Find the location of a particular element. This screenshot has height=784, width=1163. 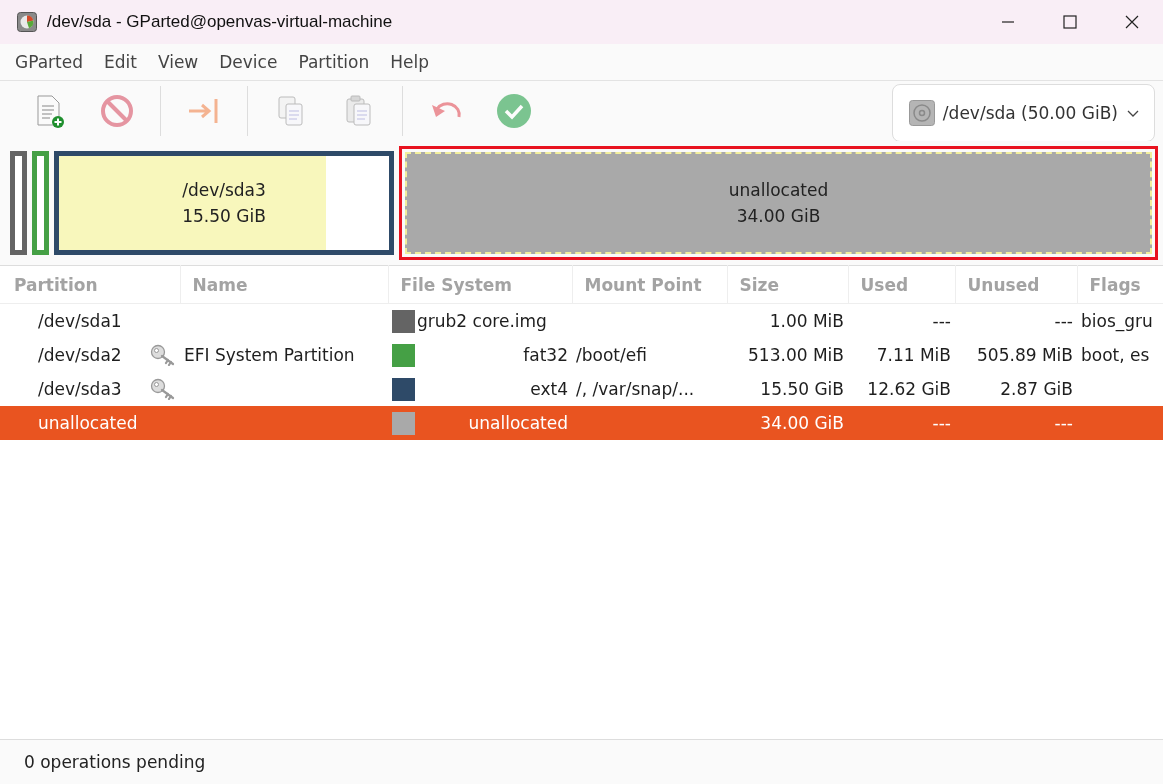

partition-segment: /dev/sda3 15.50 GiB is located at coordinates (224, 203).